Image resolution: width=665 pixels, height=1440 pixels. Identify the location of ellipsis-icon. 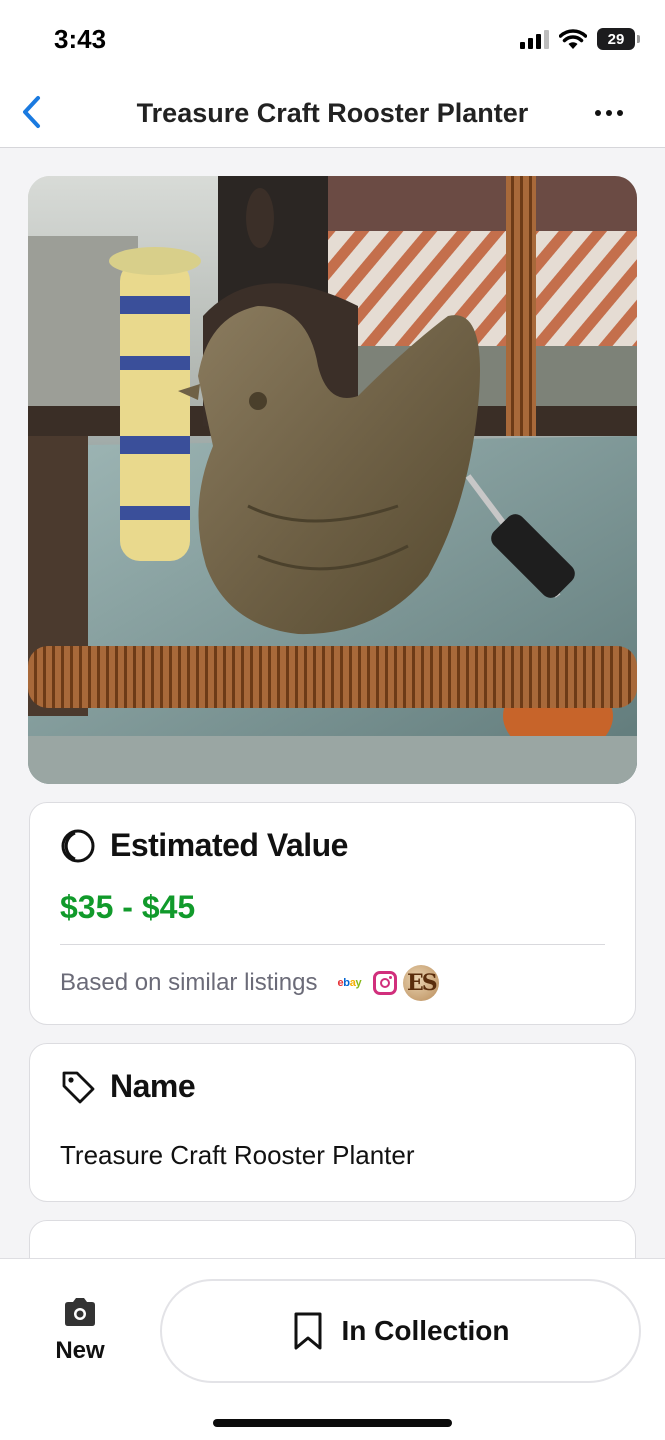
(598, 113).